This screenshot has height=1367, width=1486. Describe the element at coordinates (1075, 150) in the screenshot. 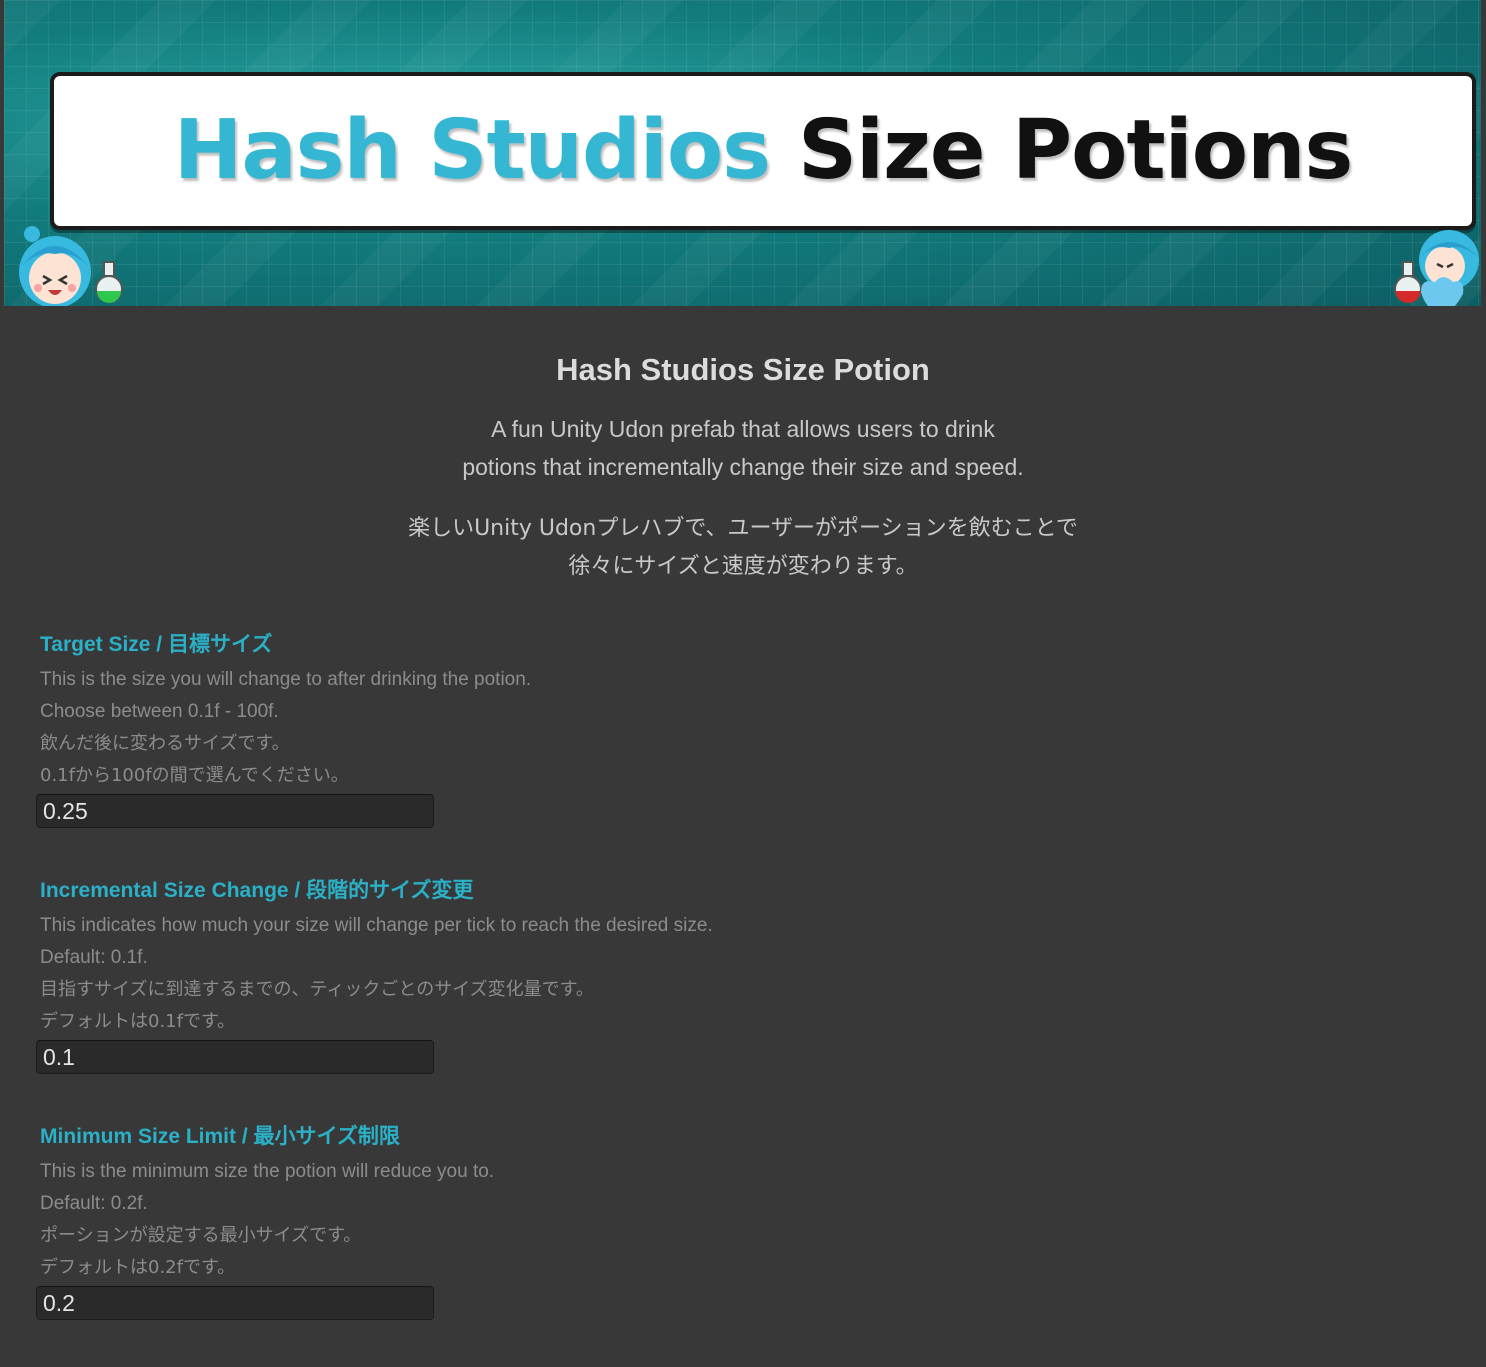

I see `logo-secondary-text: Size Potions` at that location.